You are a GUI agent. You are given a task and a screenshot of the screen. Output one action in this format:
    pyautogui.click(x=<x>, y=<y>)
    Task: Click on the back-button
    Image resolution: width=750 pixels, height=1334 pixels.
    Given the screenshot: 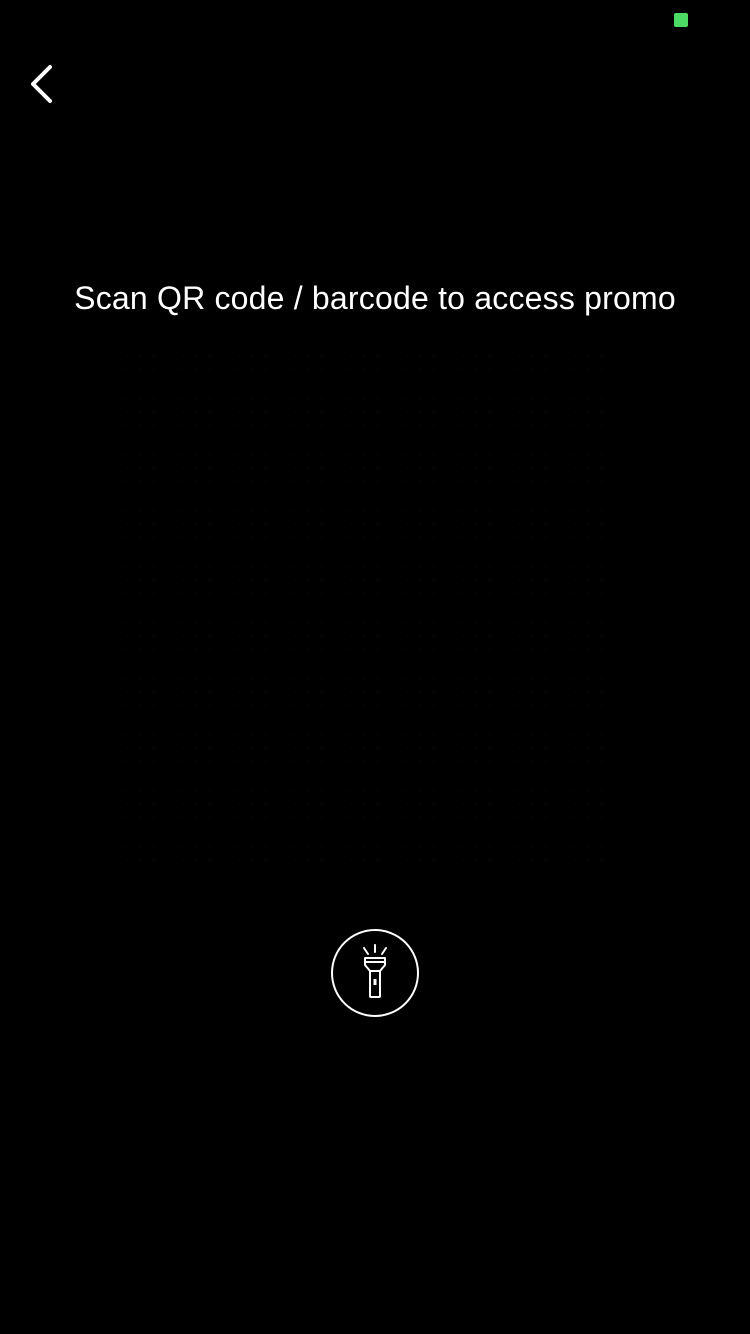 What is the action you would take?
    pyautogui.click(x=42, y=84)
    